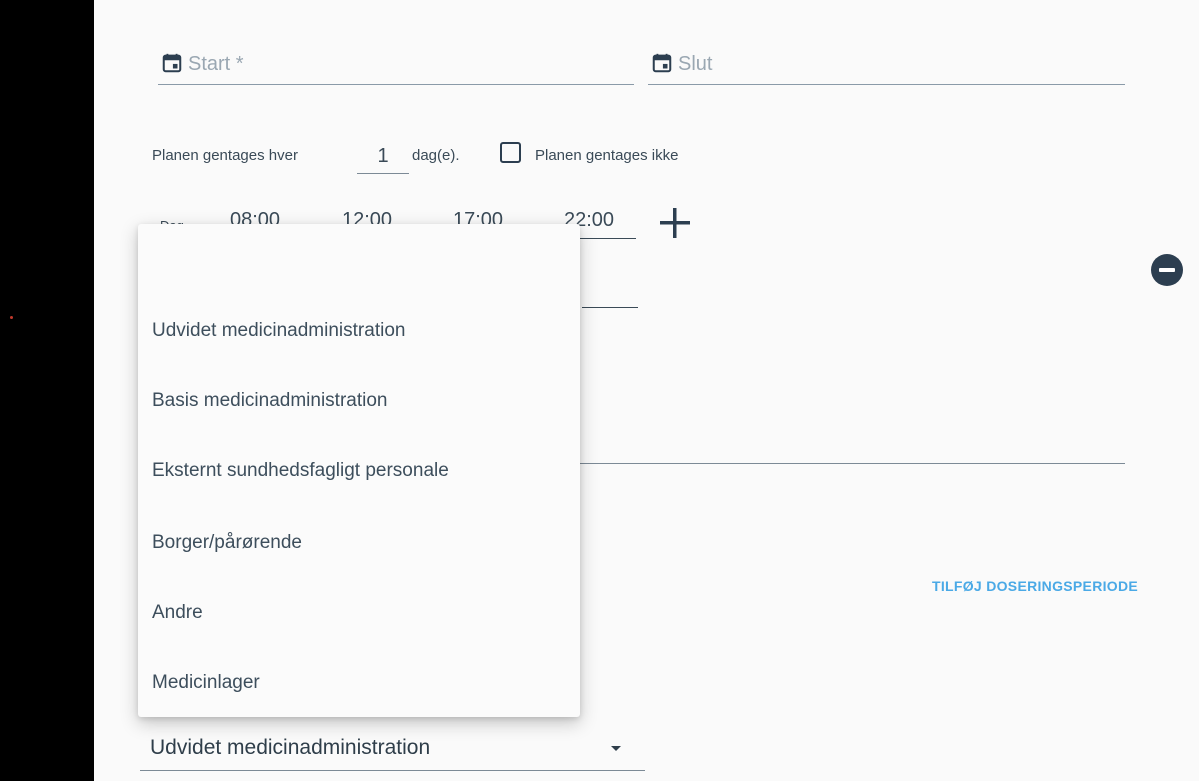 This screenshot has height=781, width=1199. I want to click on menu-item: Udvidet medicinadministration, so click(278, 331).